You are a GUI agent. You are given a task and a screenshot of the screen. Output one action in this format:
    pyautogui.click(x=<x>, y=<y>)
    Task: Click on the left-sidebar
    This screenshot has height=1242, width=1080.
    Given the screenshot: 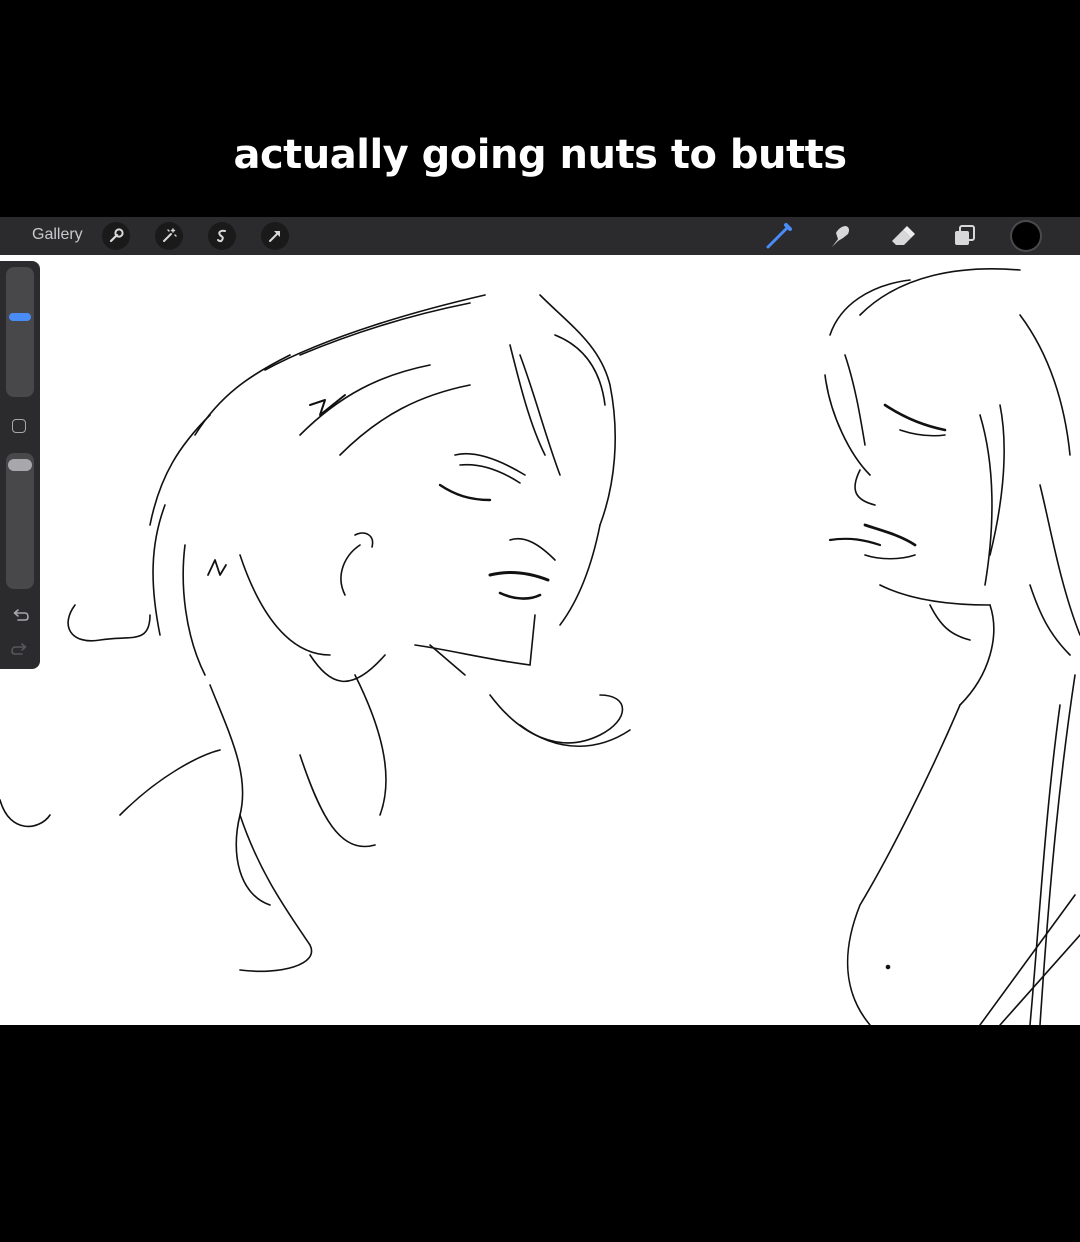 What is the action you would take?
    pyautogui.click(x=20, y=465)
    